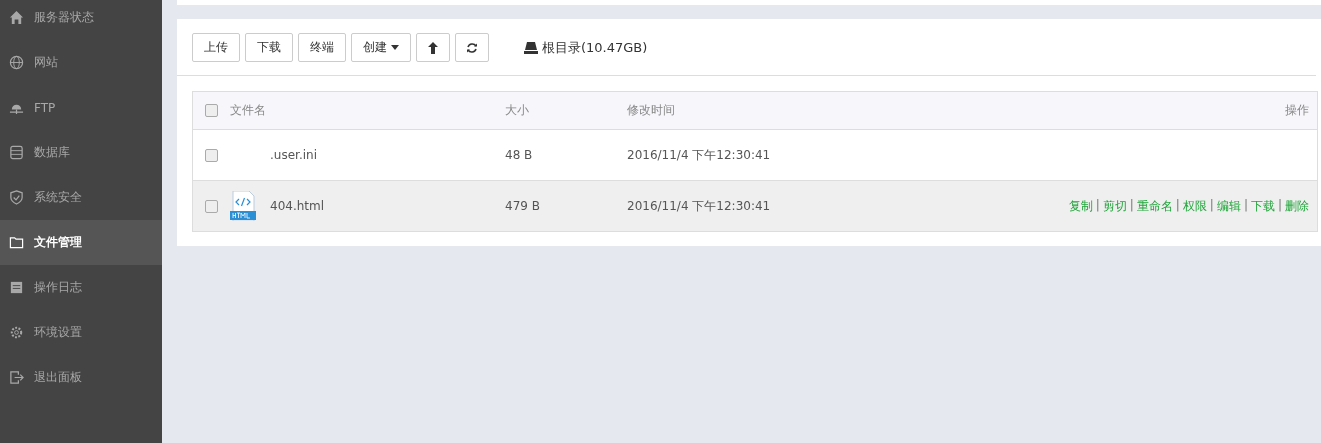 This screenshot has height=443, width=1321. I want to click on html-file-icon, so click(243, 206).